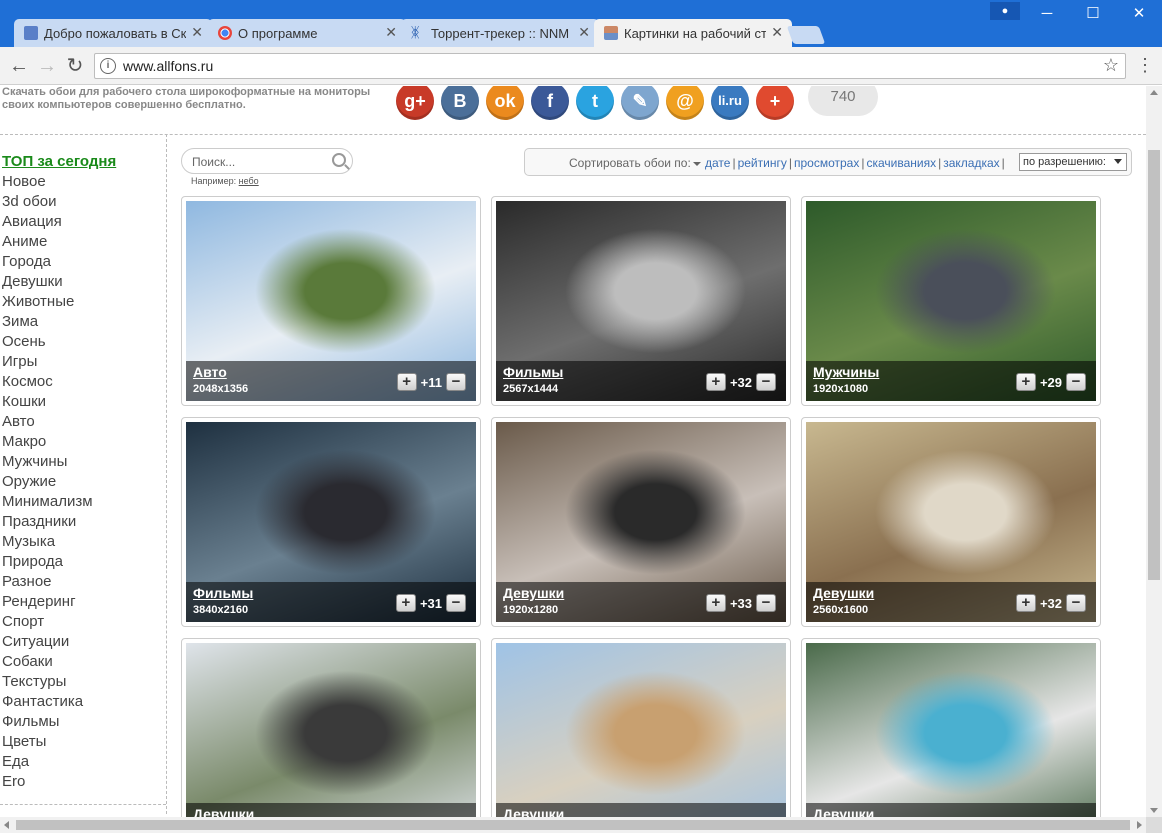 This screenshot has width=1162, height=833. What do you see at coordinates (1073, 162) in the screenshot?
I see `resolution-select: по разрешению:` at bounding box center [1073, 162].